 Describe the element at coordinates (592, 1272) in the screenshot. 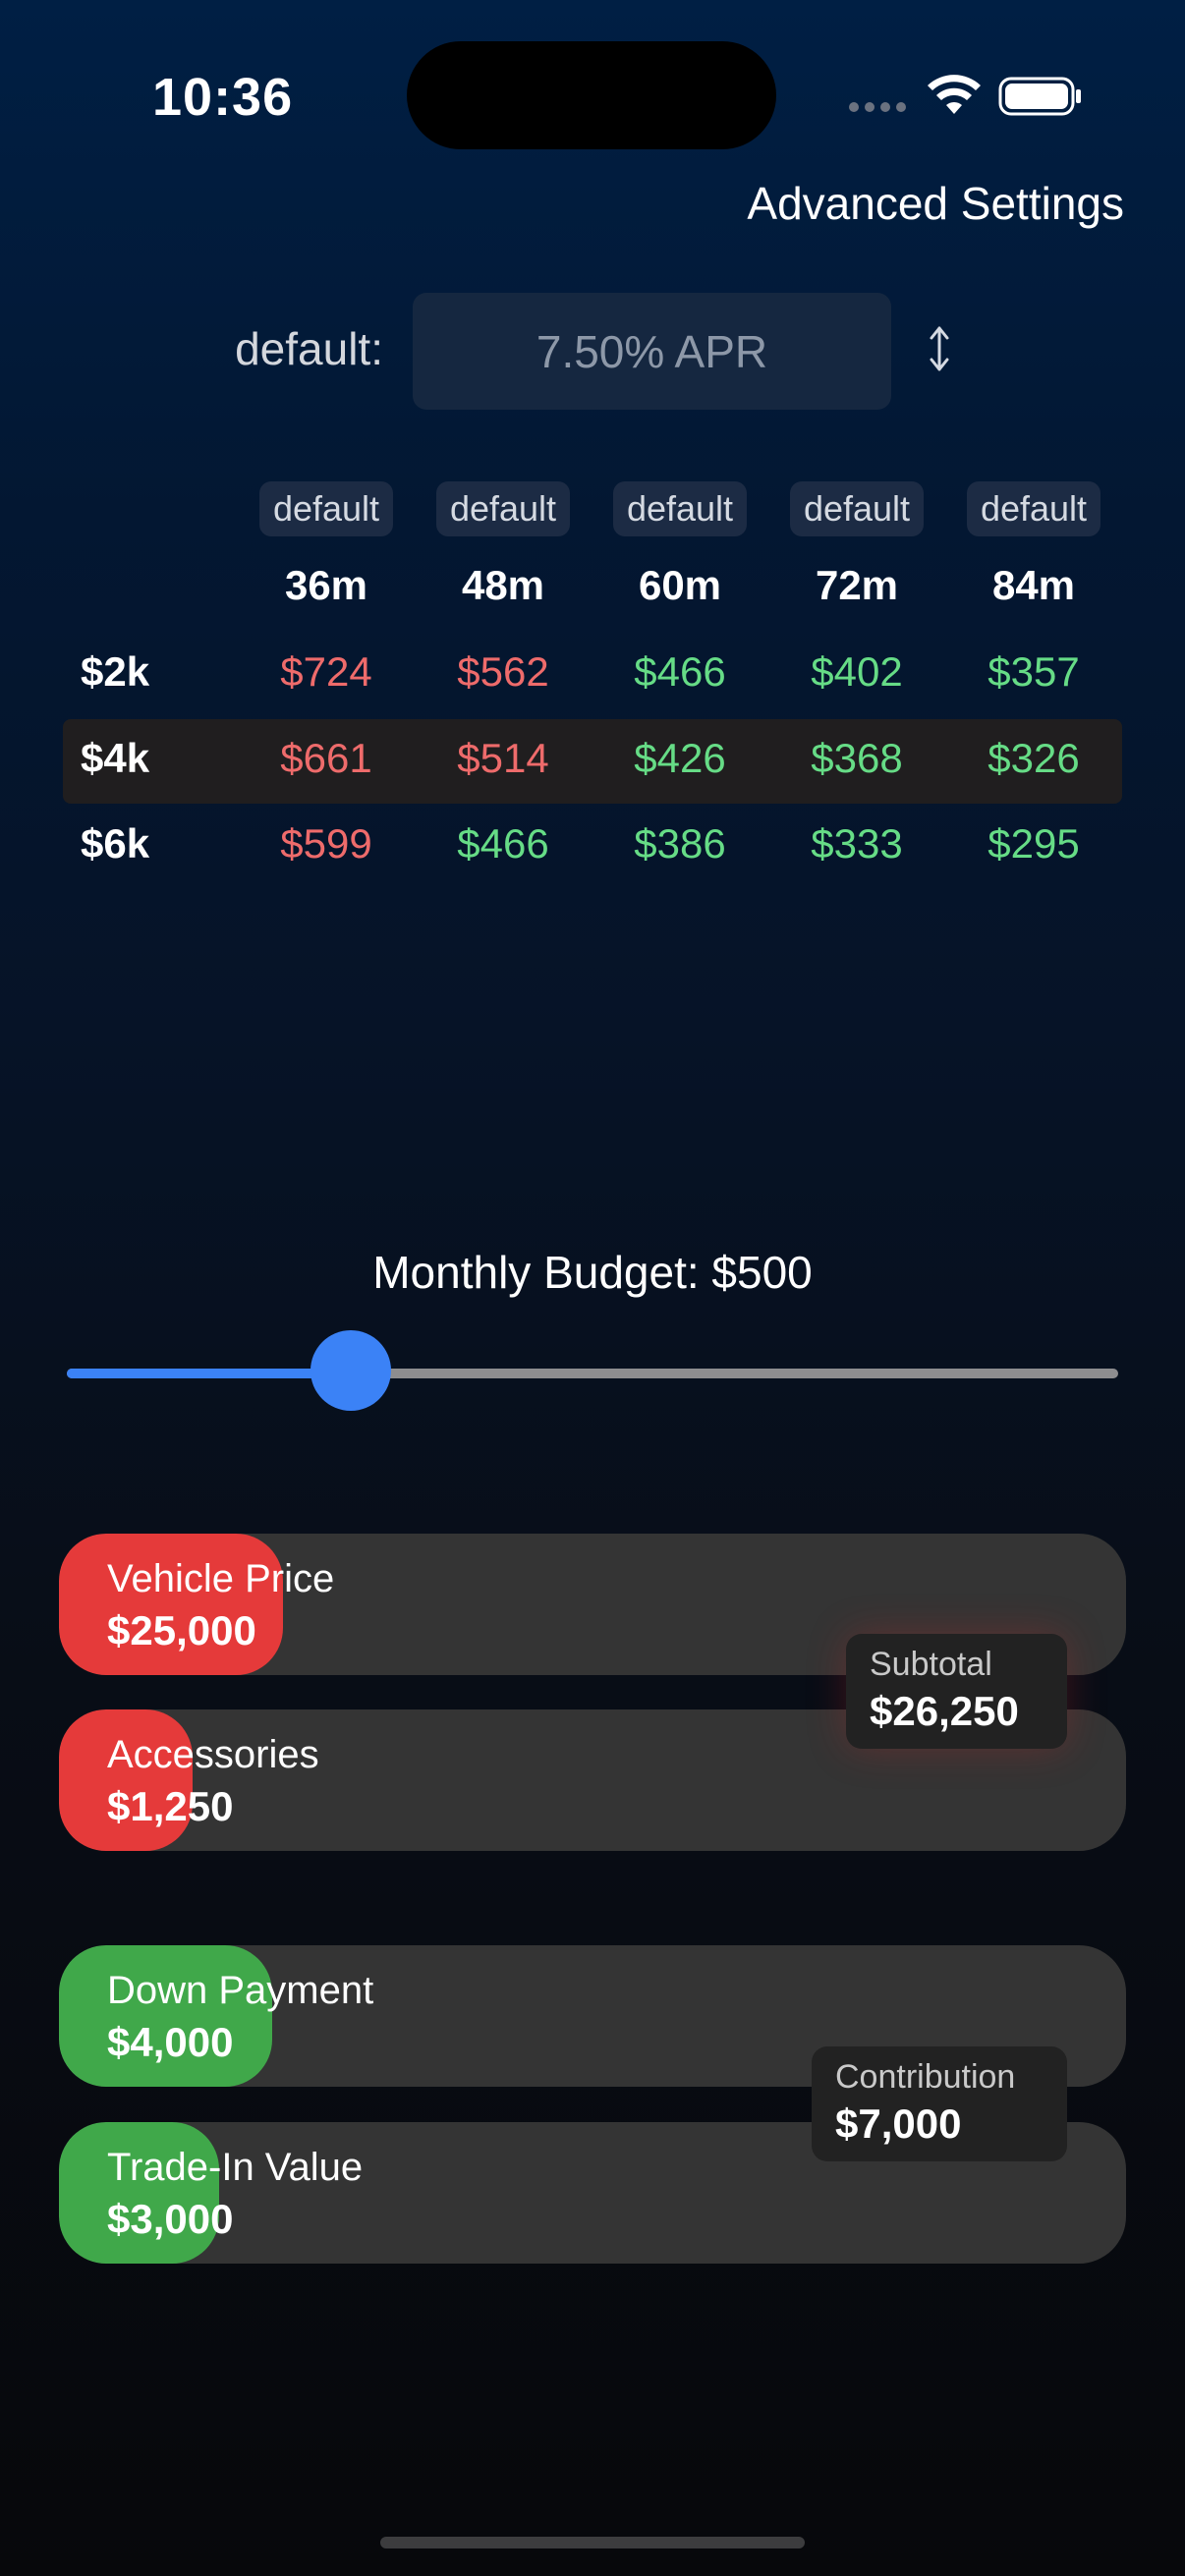

I see `monthly-budget-label: Monthly Budget: $500` at that location.